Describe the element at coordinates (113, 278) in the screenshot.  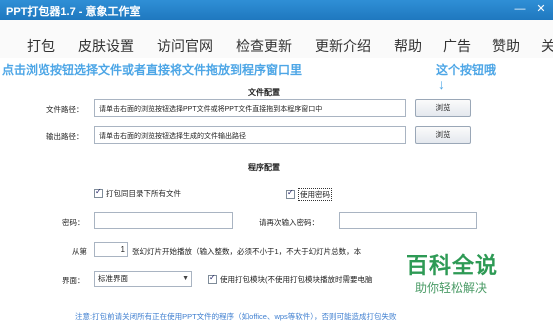
I see `ui-select-value: 标准界面` at that location.